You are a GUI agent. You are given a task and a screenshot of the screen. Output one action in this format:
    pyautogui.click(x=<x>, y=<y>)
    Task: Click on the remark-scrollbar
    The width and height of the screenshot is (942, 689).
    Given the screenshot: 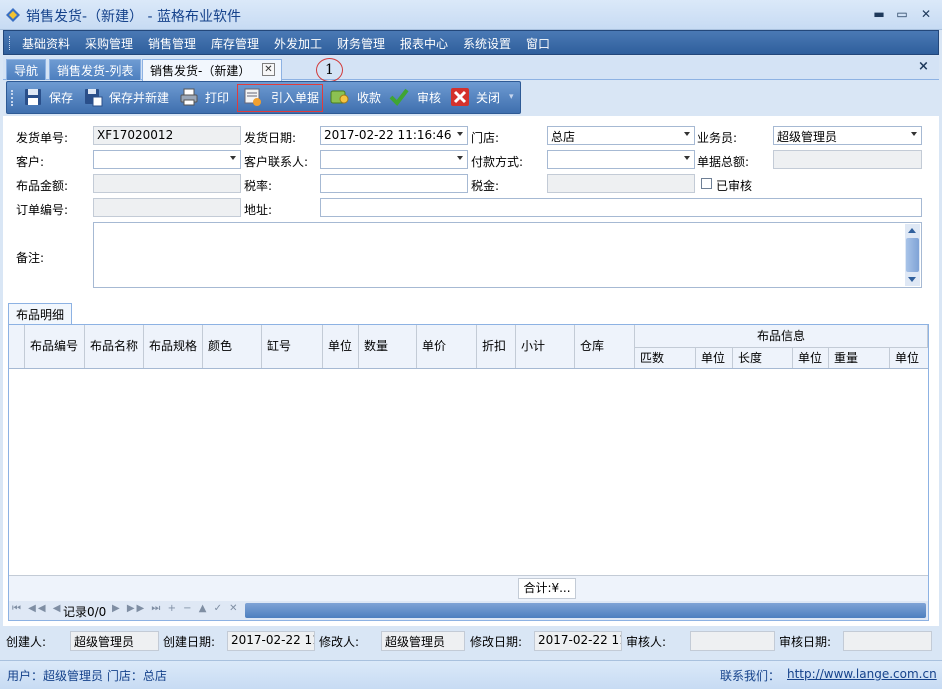 What is the action you would take?
    pyautogui.click(x=912, y=255)
    